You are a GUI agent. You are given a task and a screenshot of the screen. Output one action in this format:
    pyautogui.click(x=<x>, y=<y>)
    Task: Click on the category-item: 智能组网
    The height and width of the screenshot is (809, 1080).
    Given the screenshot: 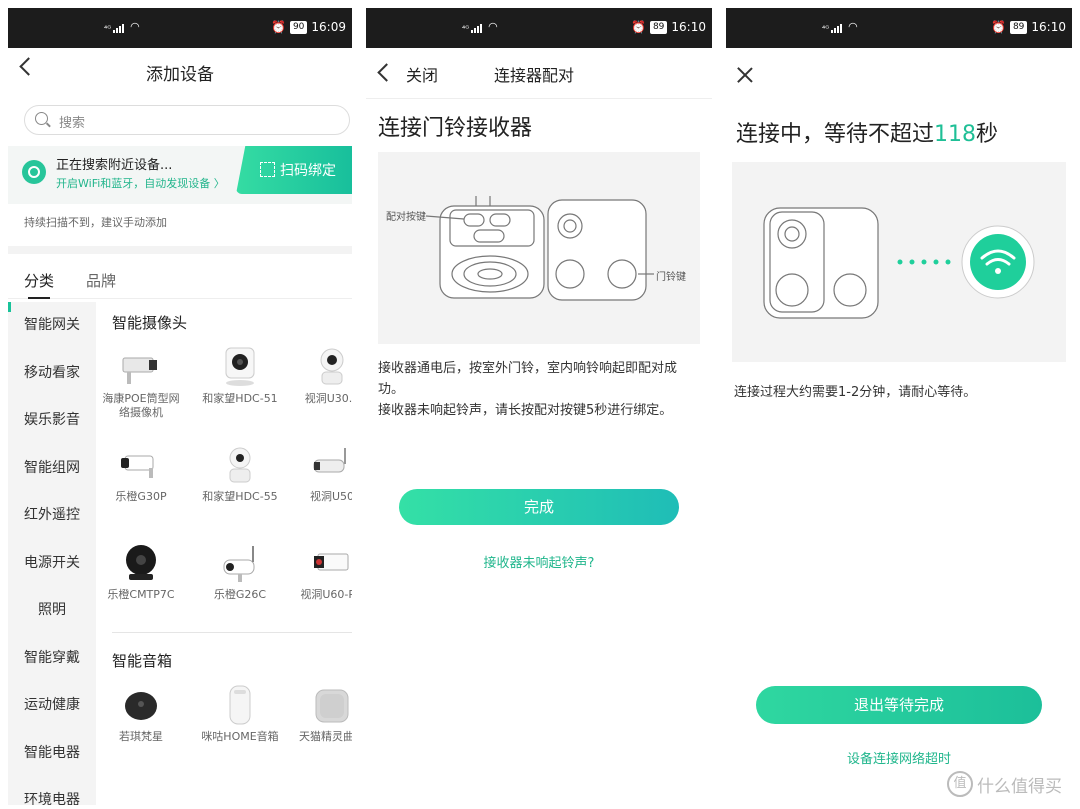 What is the action you would take?
    pyautogui.click(x=52, y=469)
    